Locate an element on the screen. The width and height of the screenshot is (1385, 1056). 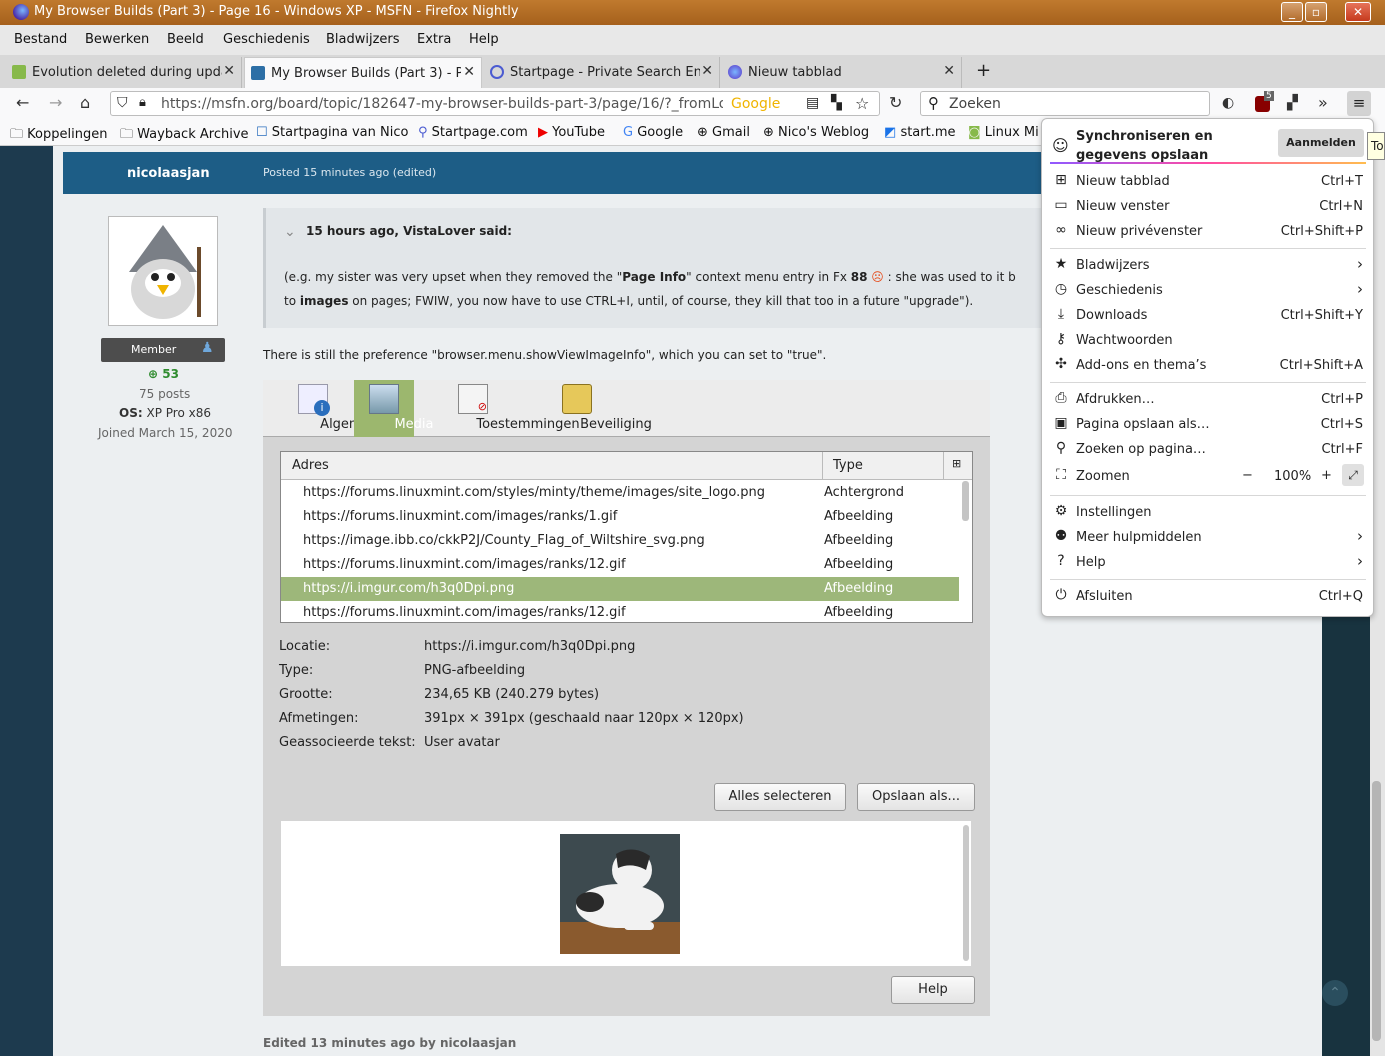
menu-new-window: ▭ Nieuw venster Ctrl+N is located at coordinates (1207, 206).